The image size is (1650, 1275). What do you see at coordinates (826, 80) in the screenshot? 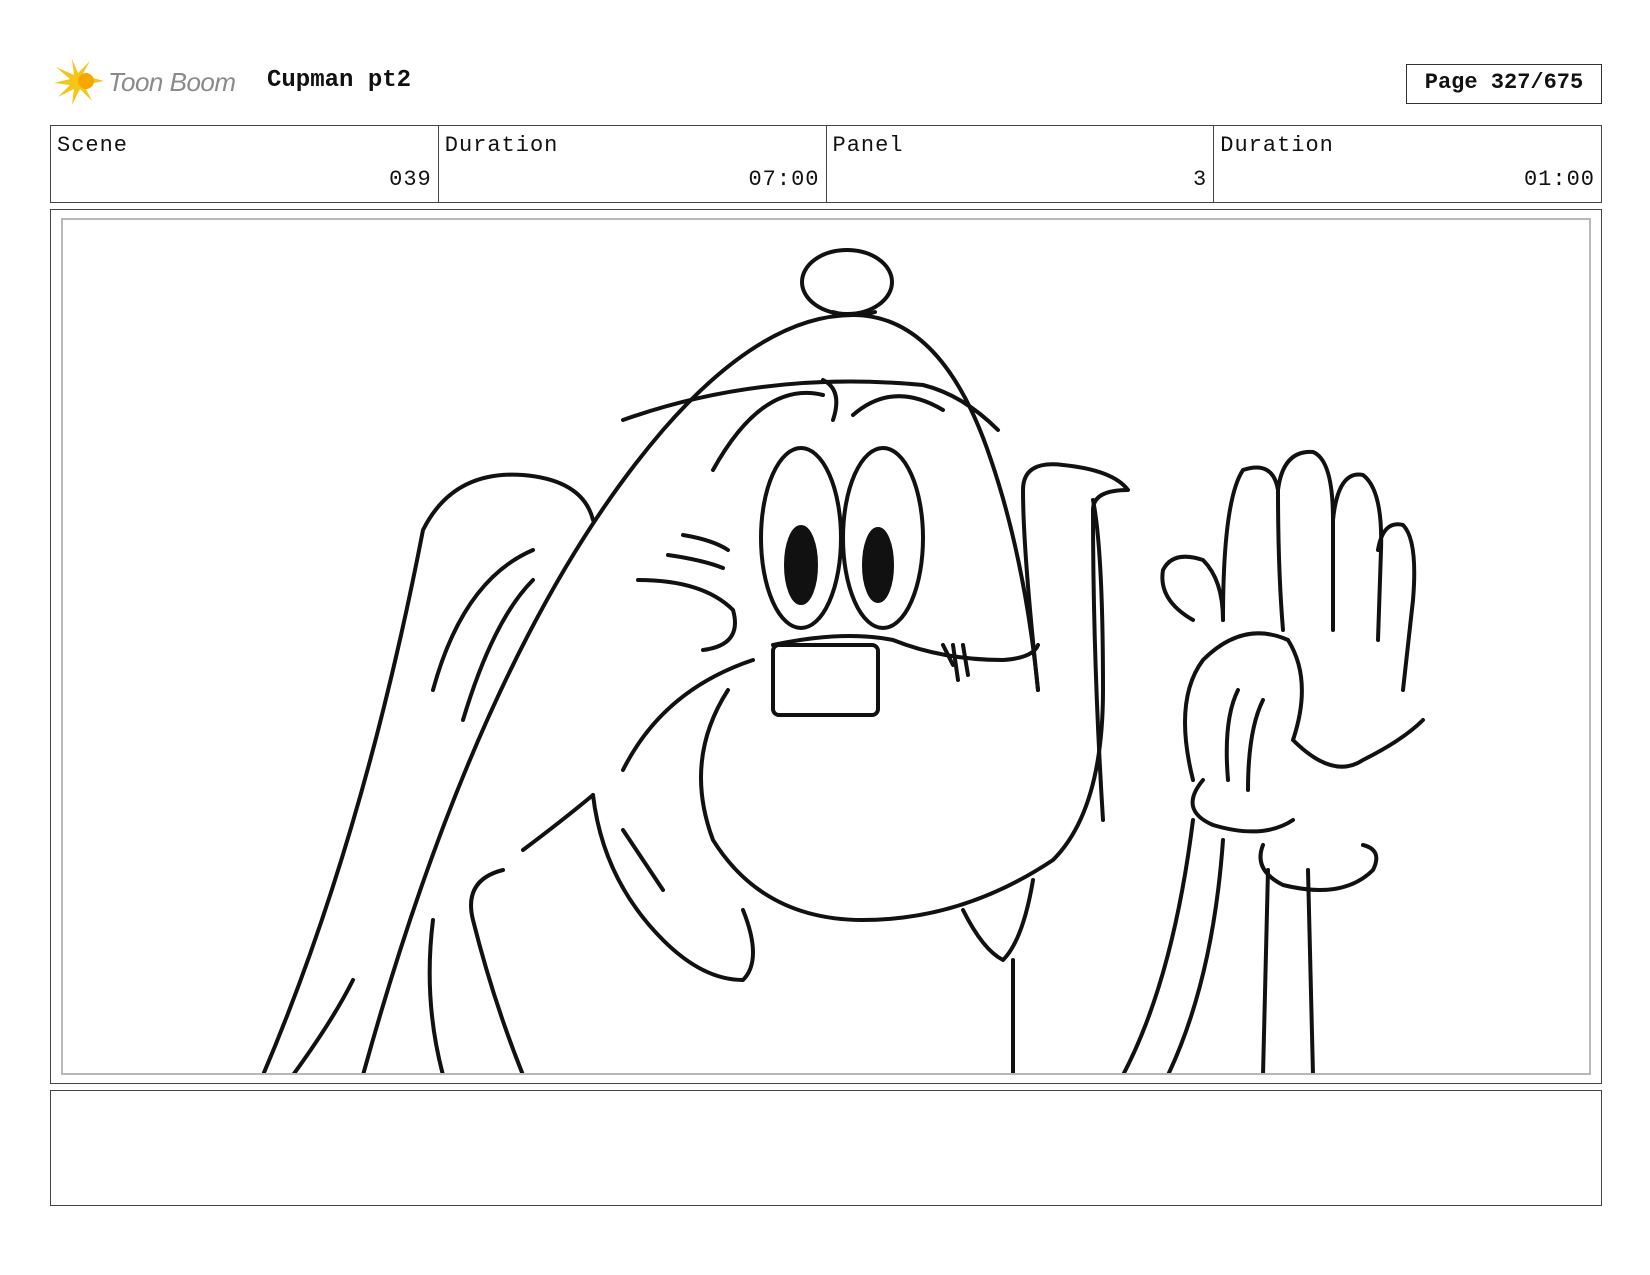
I see `page-header: Toon Boom Cupman pt2 Page 327/675` at bounding box center [826, 80].